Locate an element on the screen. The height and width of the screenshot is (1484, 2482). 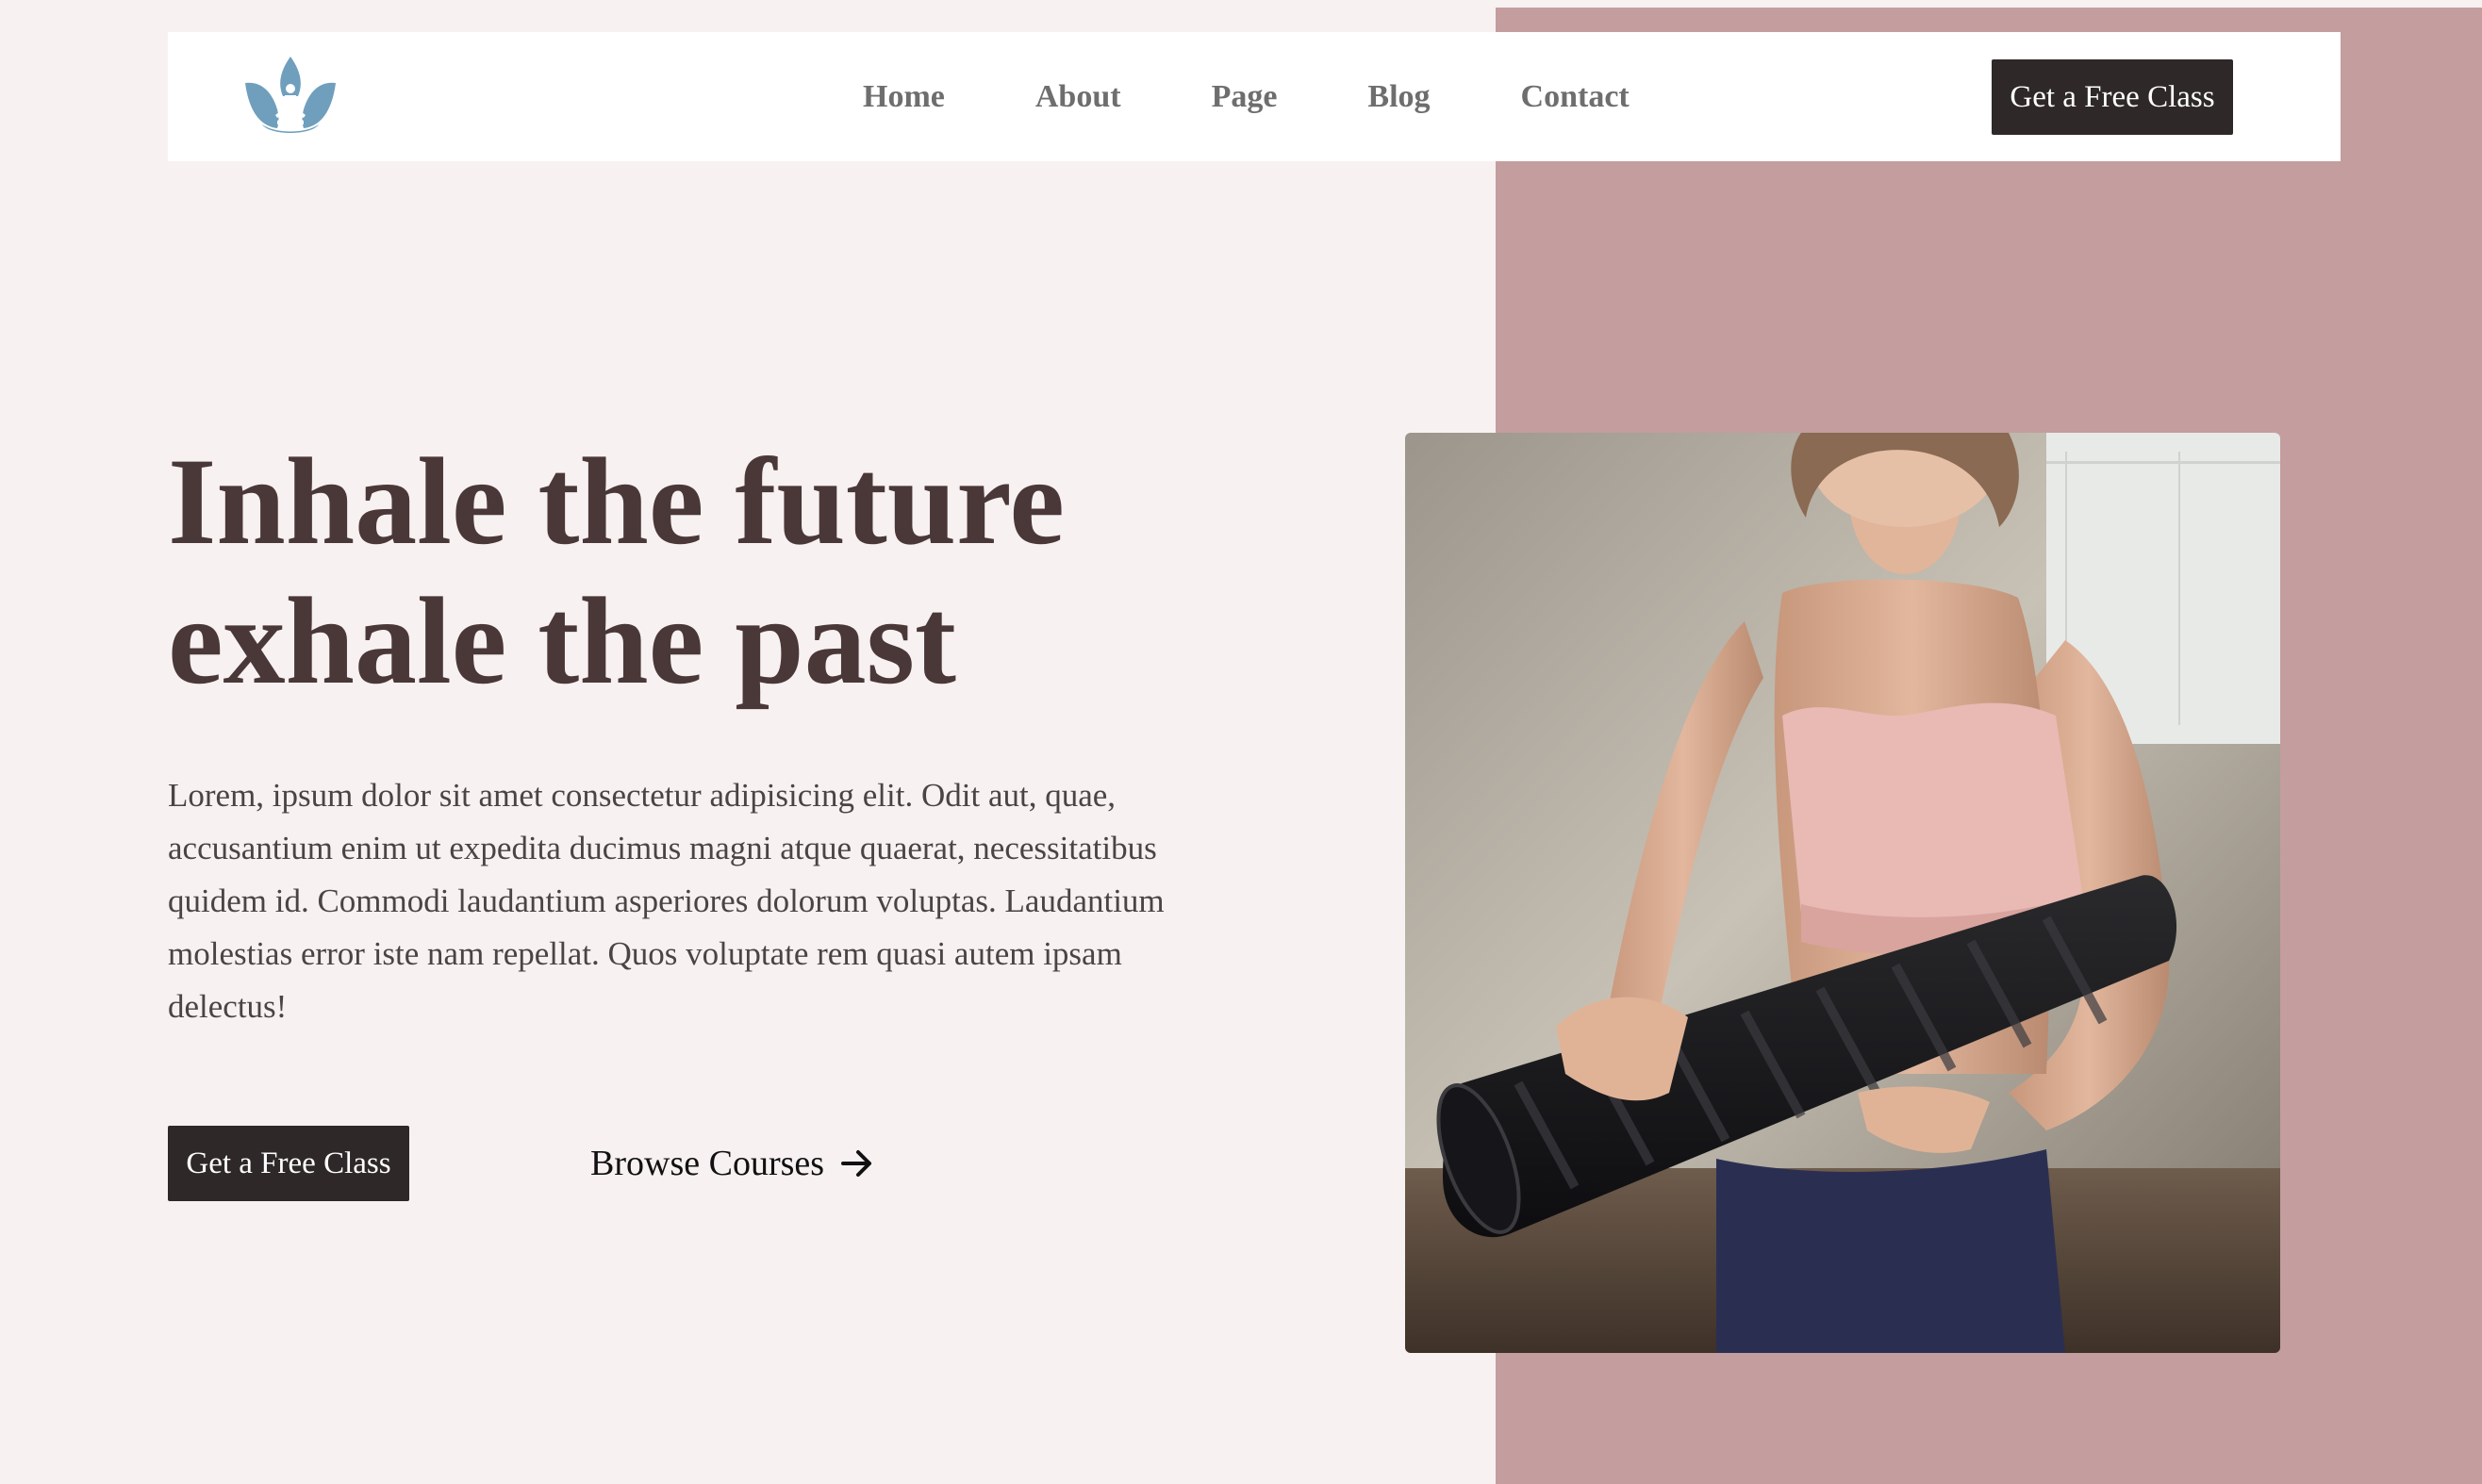
nav-link-contact: Contact is located at coordinates (1575, 97).